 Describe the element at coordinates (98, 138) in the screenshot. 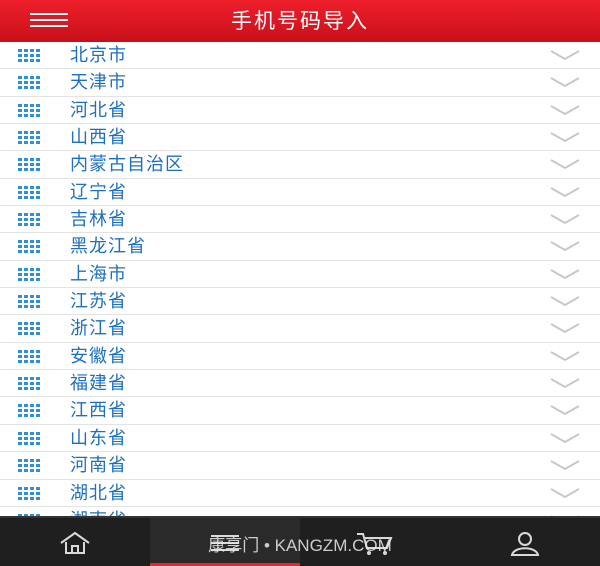

I see `province-label: 山西省` at that location.